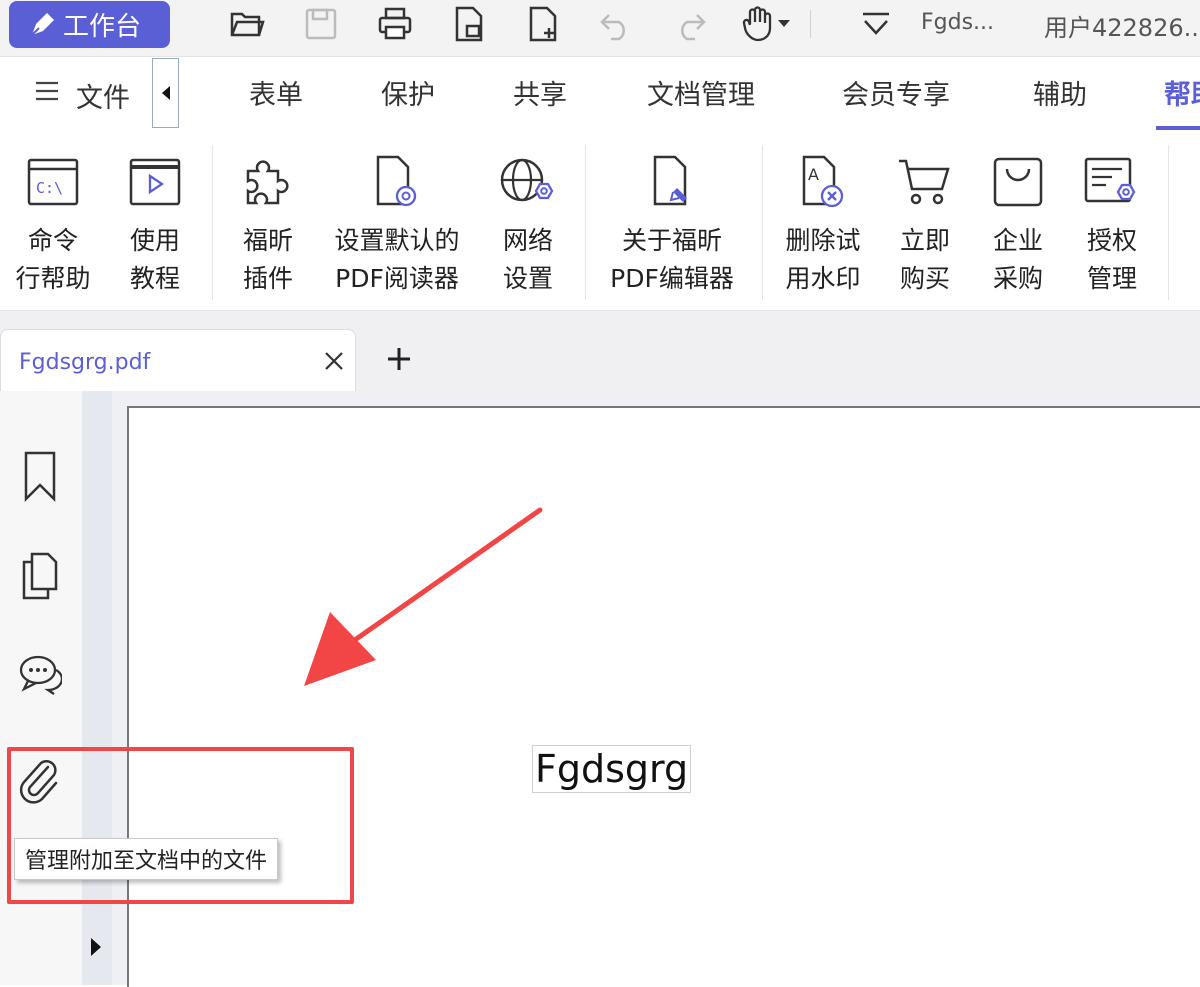  I want to click on red-highlight-box, so click(180, 825).